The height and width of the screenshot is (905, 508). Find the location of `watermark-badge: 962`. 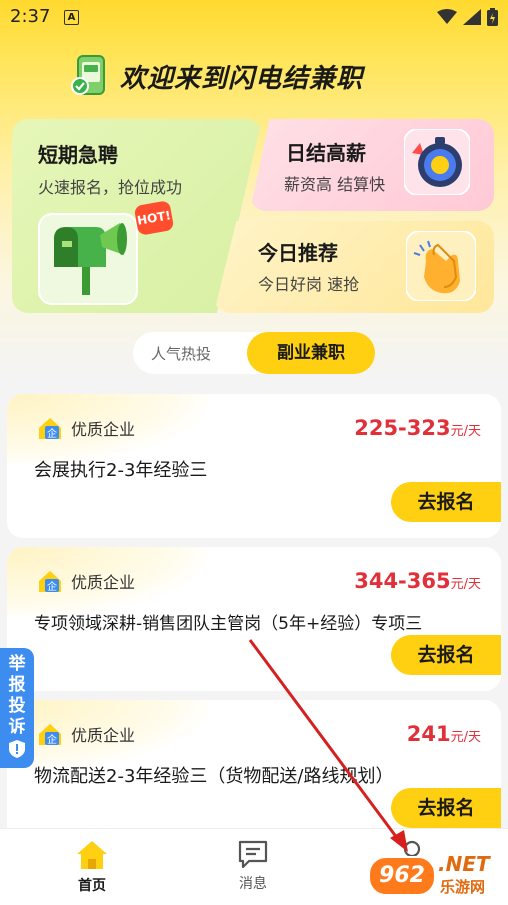

watermark-badge: 962 is located at coordinates (402, 876).